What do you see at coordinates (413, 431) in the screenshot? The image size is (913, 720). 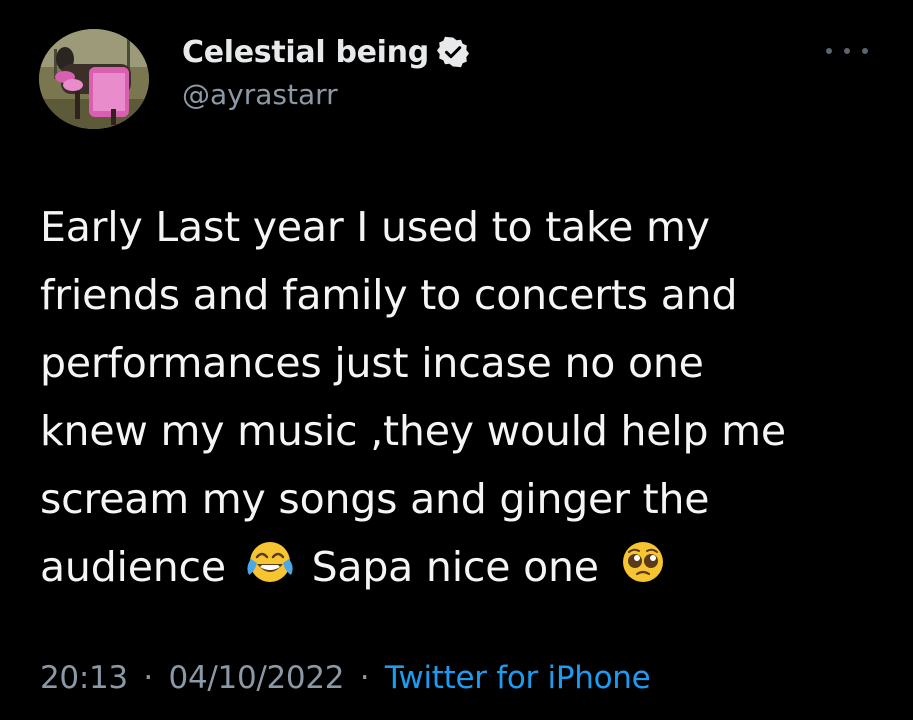 I see `tweet-text-line: knew my music ,they would help me` at bounding box center [413, 431].